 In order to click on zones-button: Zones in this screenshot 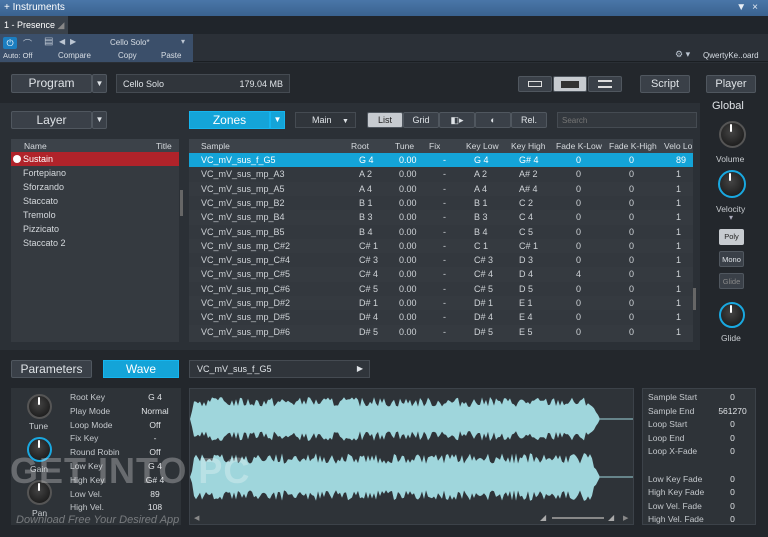, I will do `click(229, 120)`.